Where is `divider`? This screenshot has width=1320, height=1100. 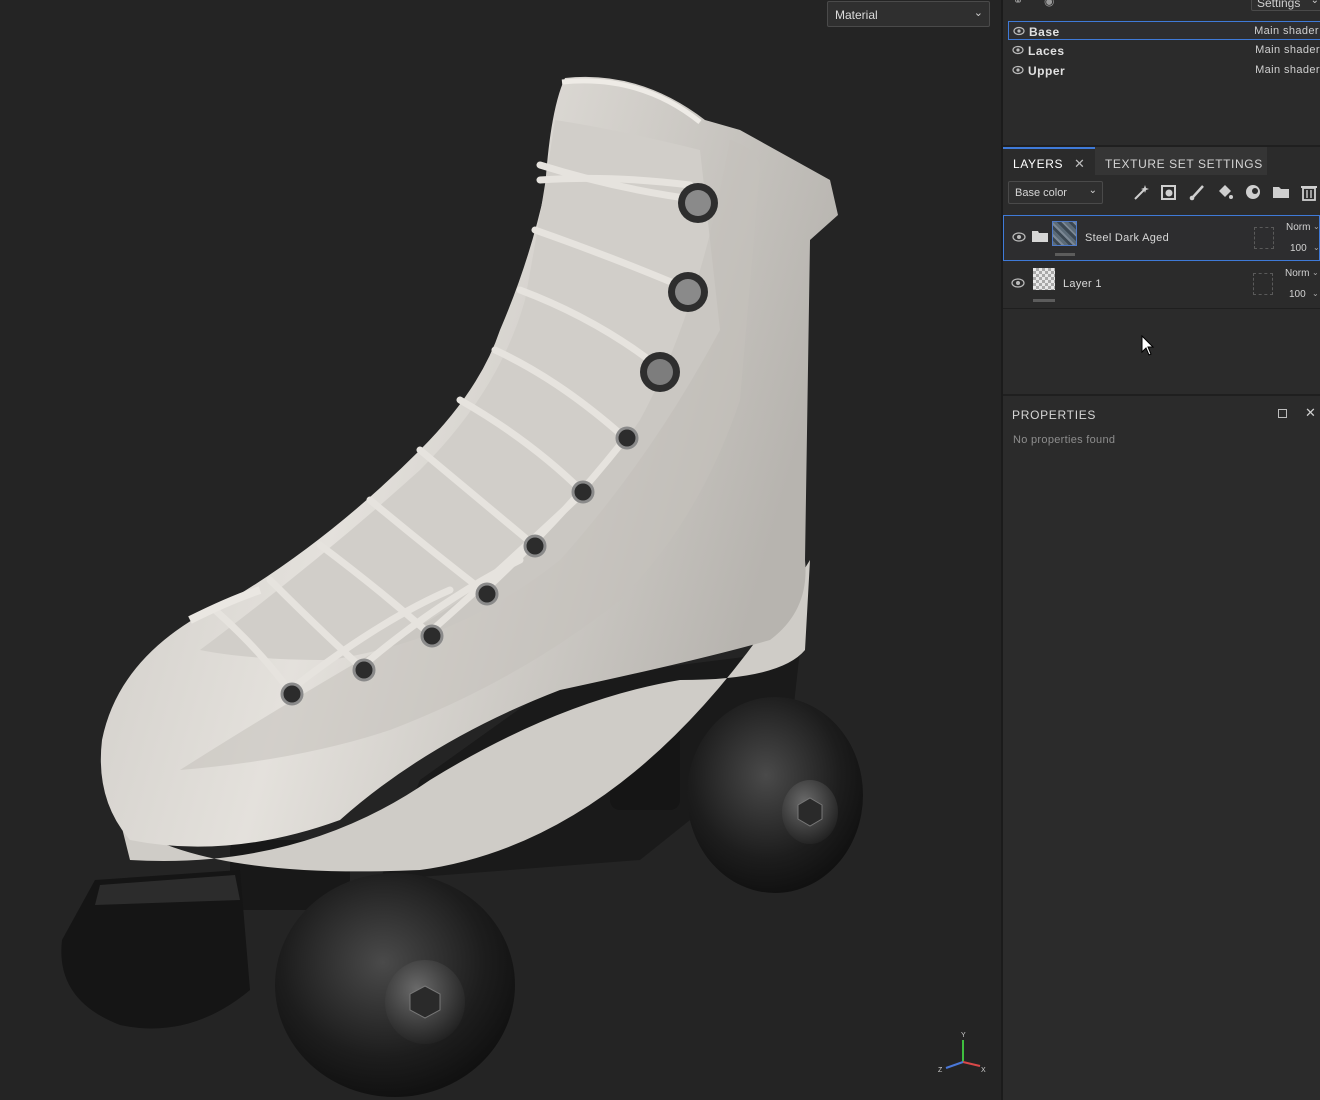 divider is located at coordinates (1161, 308).